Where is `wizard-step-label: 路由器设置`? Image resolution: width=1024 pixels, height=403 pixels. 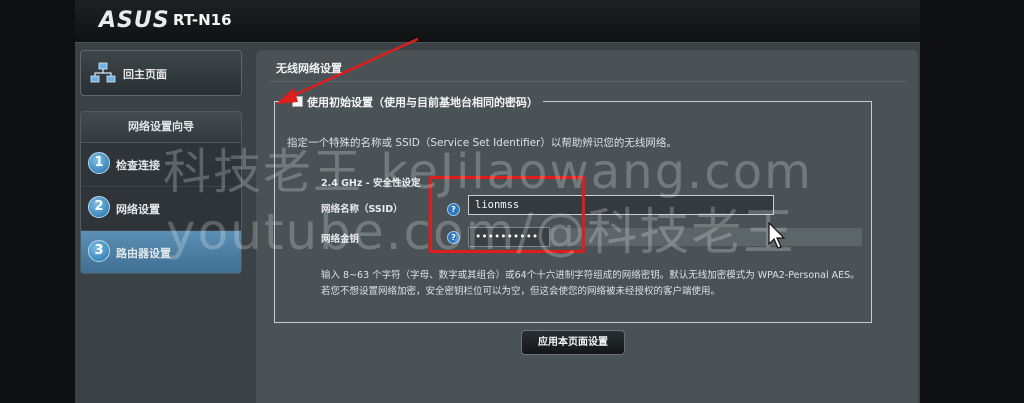 wizard-step-label: 路由器设置 is located at coordinates (143, 253).